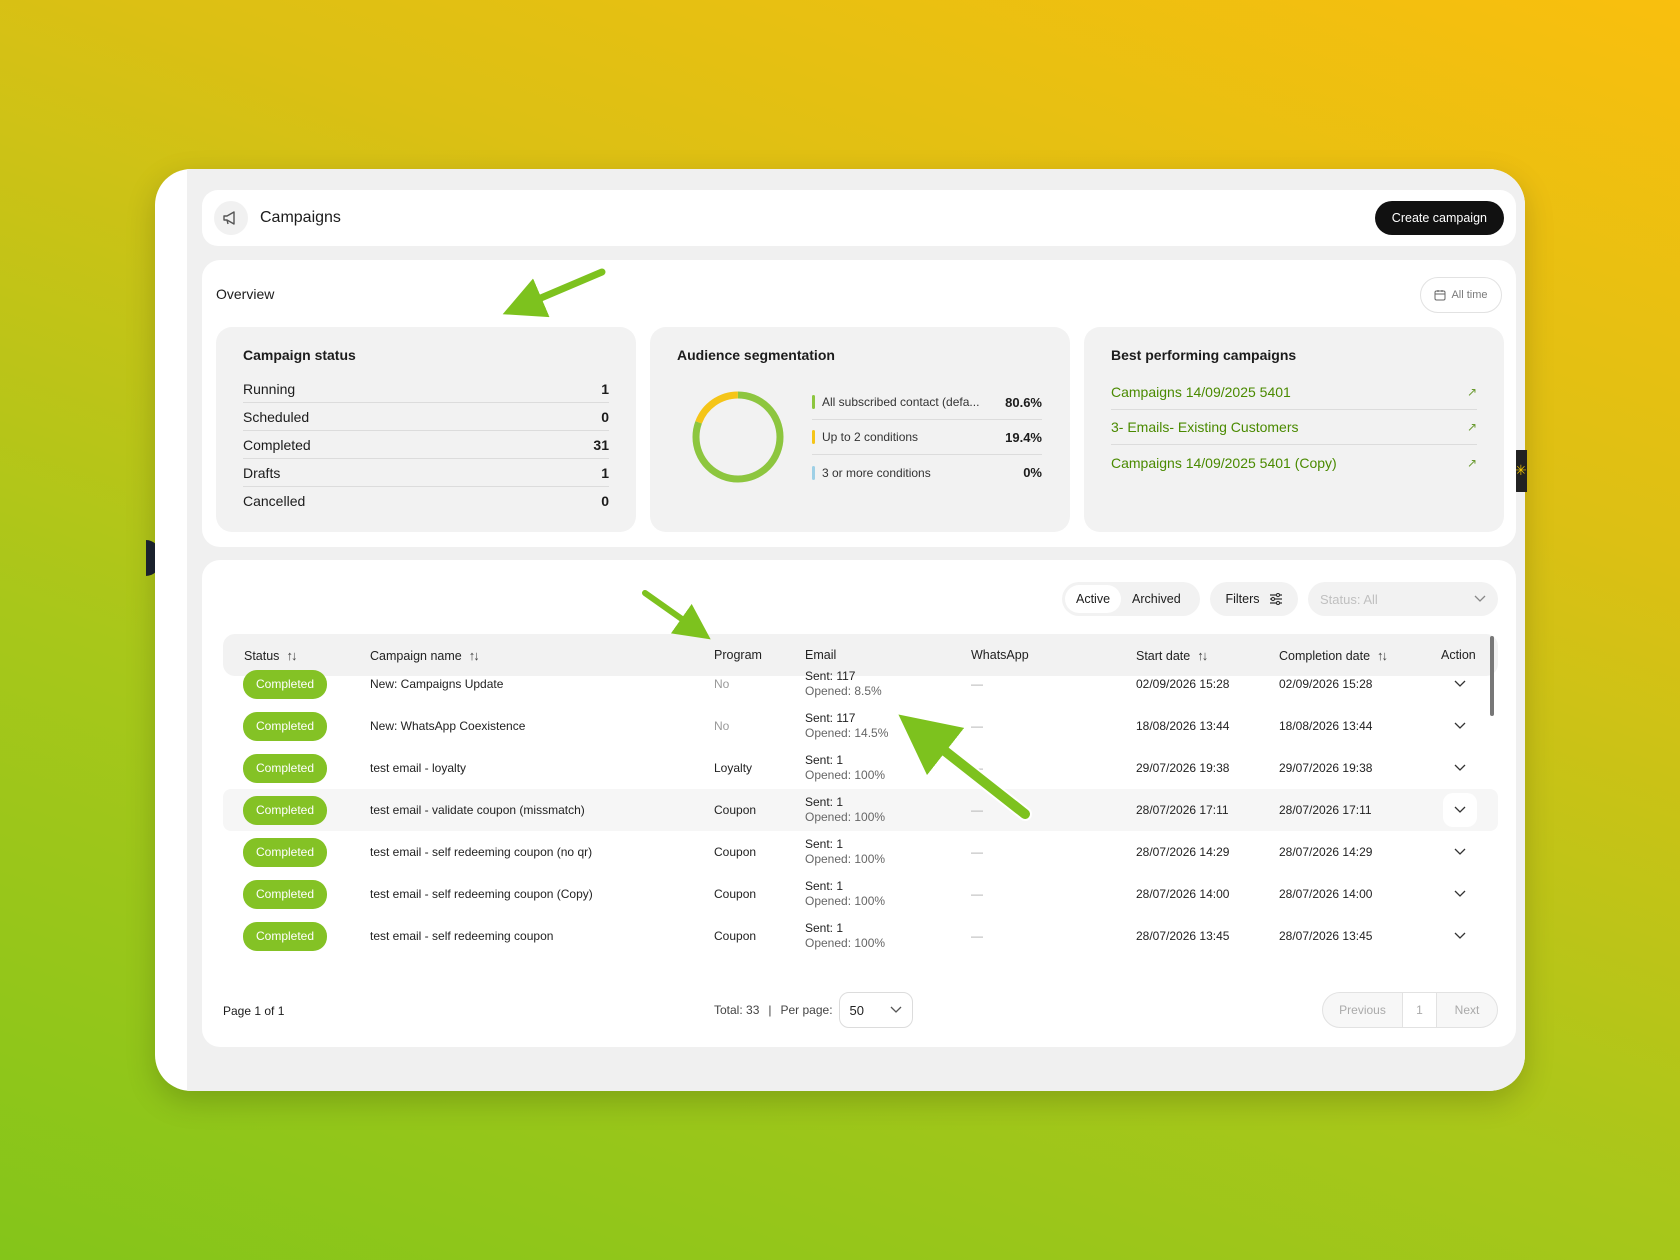 Image resolution: width=1680 pixels, height=1260 pixels. I want to click on best-campaign-link: Campaigns 14/09/2025 5401 ↗, so click(1294, 392).